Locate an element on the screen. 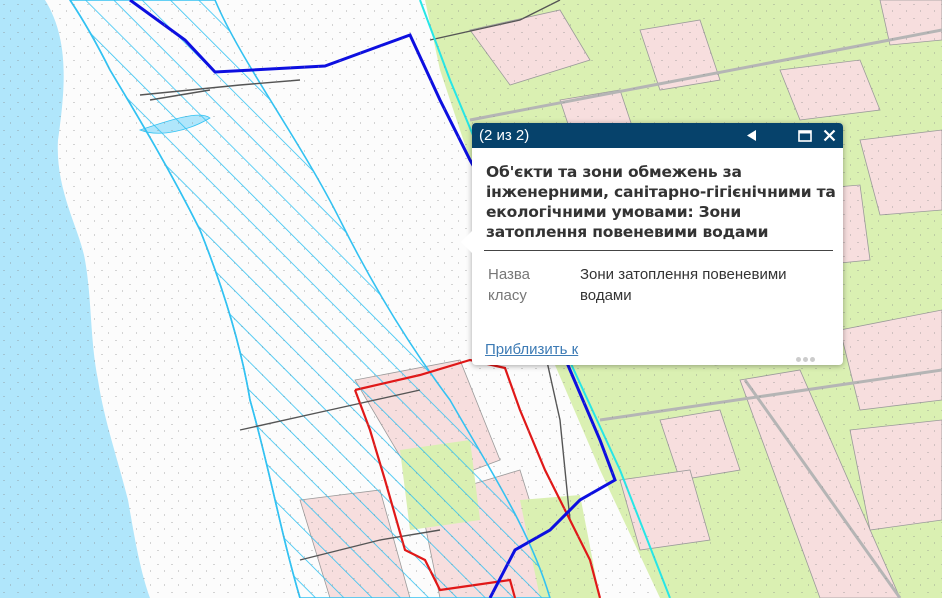 This screenshot has height=603, width=942. attribute-value: Зони затоплення повеневими водами is located at coordinates (683, 285).